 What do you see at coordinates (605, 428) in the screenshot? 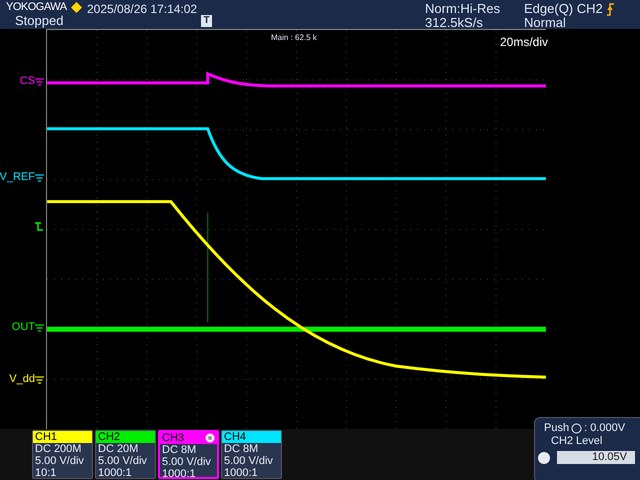
I see `push-value: : 0.000V` at bounding box center [605, 428].